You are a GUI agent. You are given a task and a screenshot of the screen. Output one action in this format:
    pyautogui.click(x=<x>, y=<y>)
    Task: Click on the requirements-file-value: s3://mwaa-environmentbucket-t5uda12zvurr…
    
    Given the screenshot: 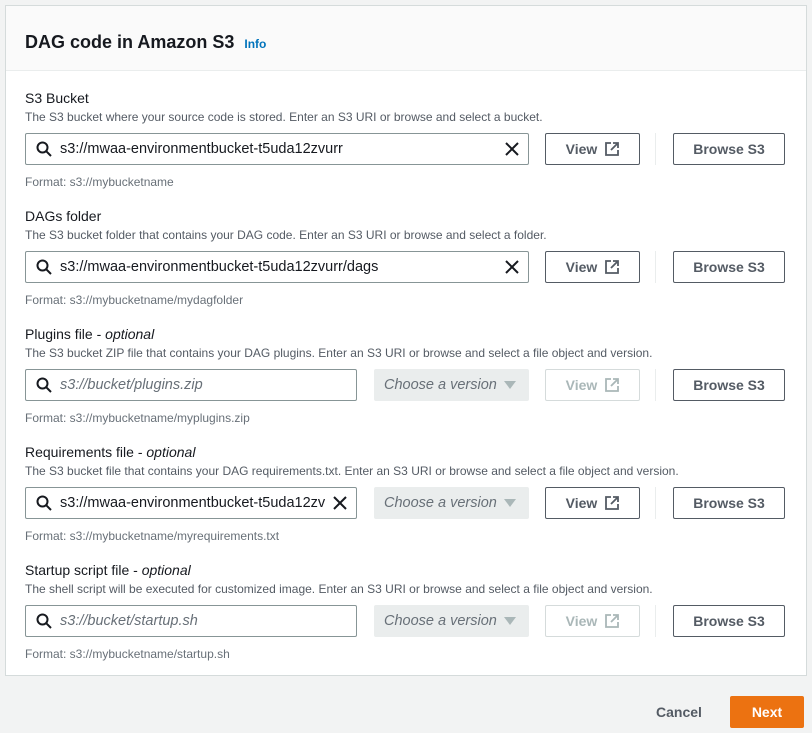 What is the action you would take?
    pyautogui.click(x=193, y=503)
    